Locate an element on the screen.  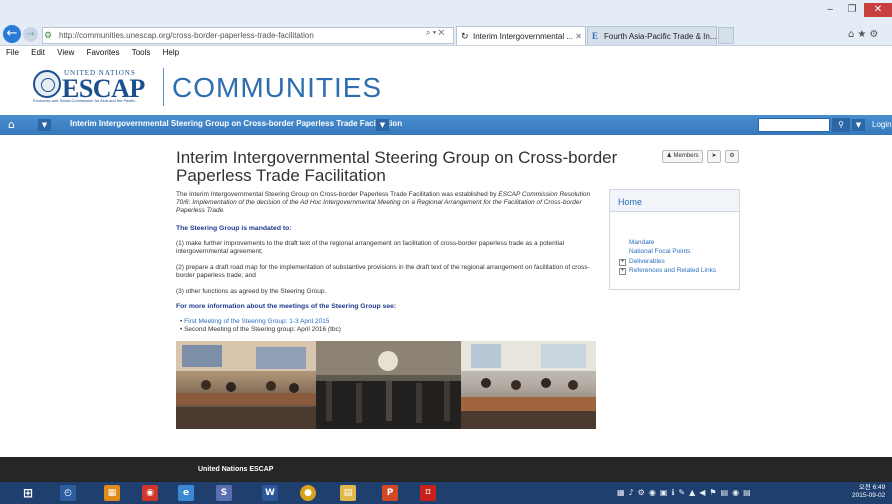
clock-time: 오전 6:49 is located at coordinates (872, 487).